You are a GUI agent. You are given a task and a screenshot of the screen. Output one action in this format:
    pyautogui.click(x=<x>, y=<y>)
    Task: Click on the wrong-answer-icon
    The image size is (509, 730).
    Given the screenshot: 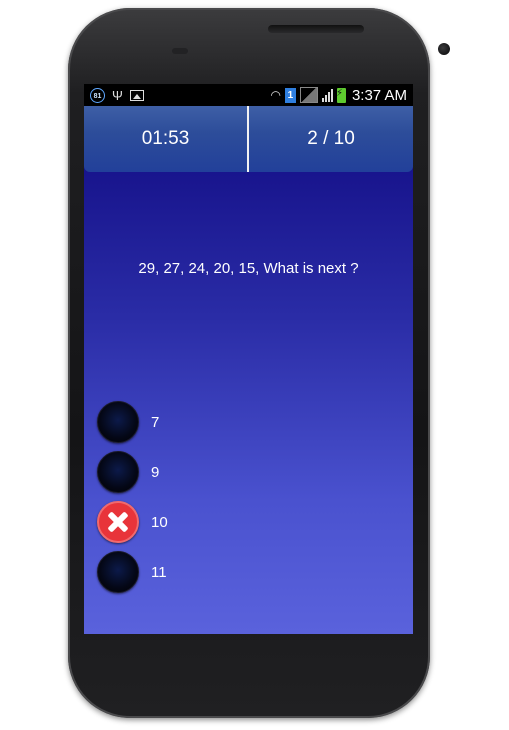 What is the action you would take?
    pyautogui.click(x=118, y=522)
    